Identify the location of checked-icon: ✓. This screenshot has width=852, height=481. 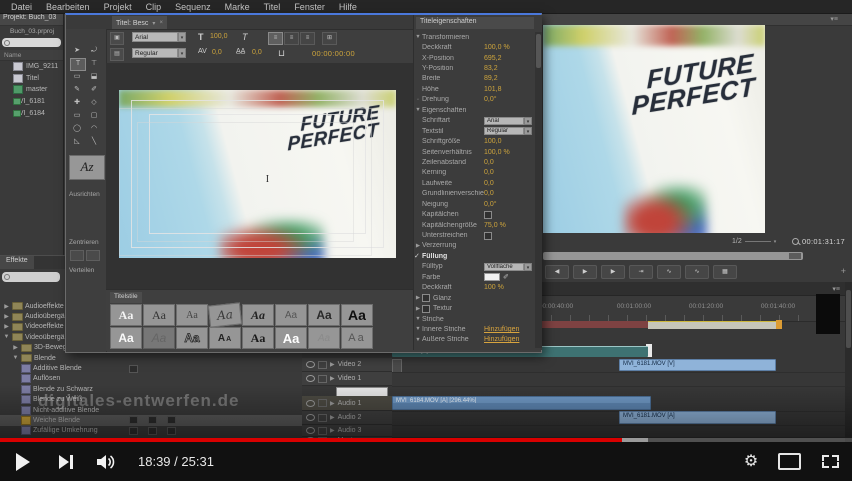
(418, 256).